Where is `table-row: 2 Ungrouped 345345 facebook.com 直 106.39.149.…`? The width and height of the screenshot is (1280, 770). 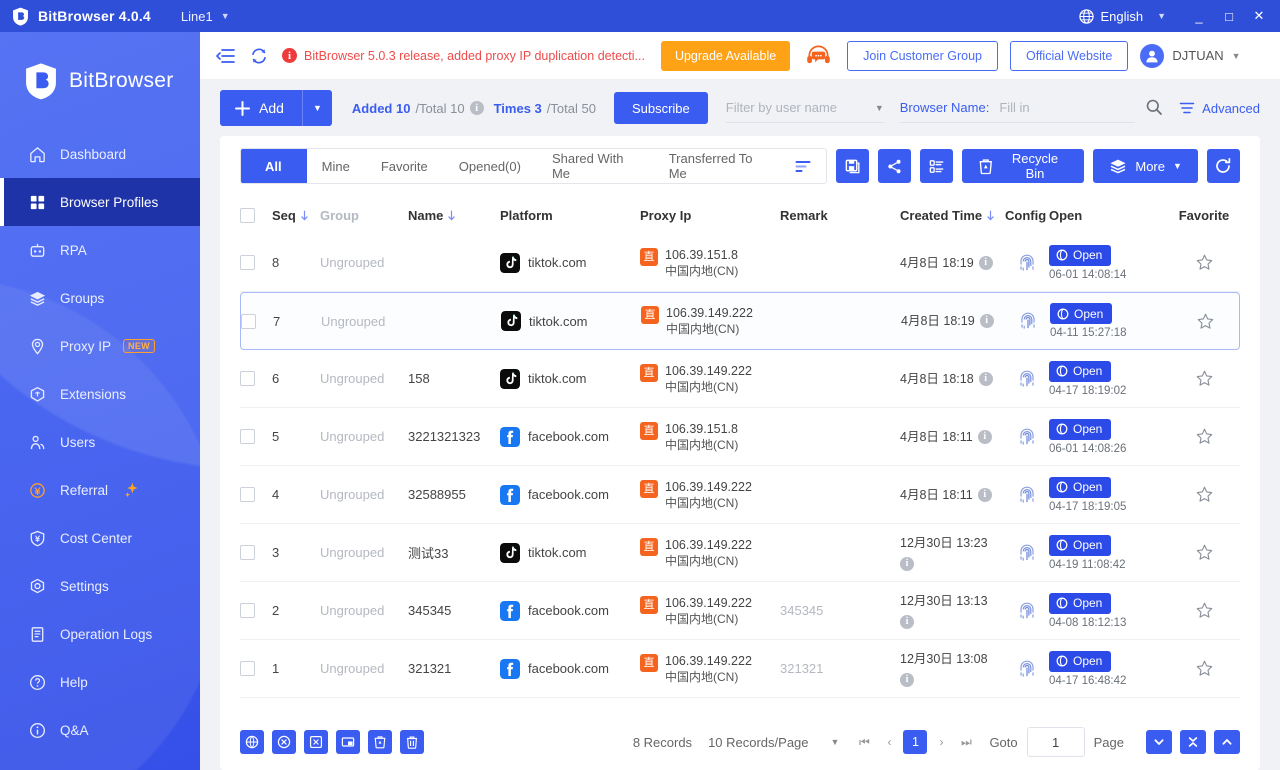
table-row: 2 Ungrouped 345345 facebook.com 直 106.39.149.… is located at coordinates (740, 611).